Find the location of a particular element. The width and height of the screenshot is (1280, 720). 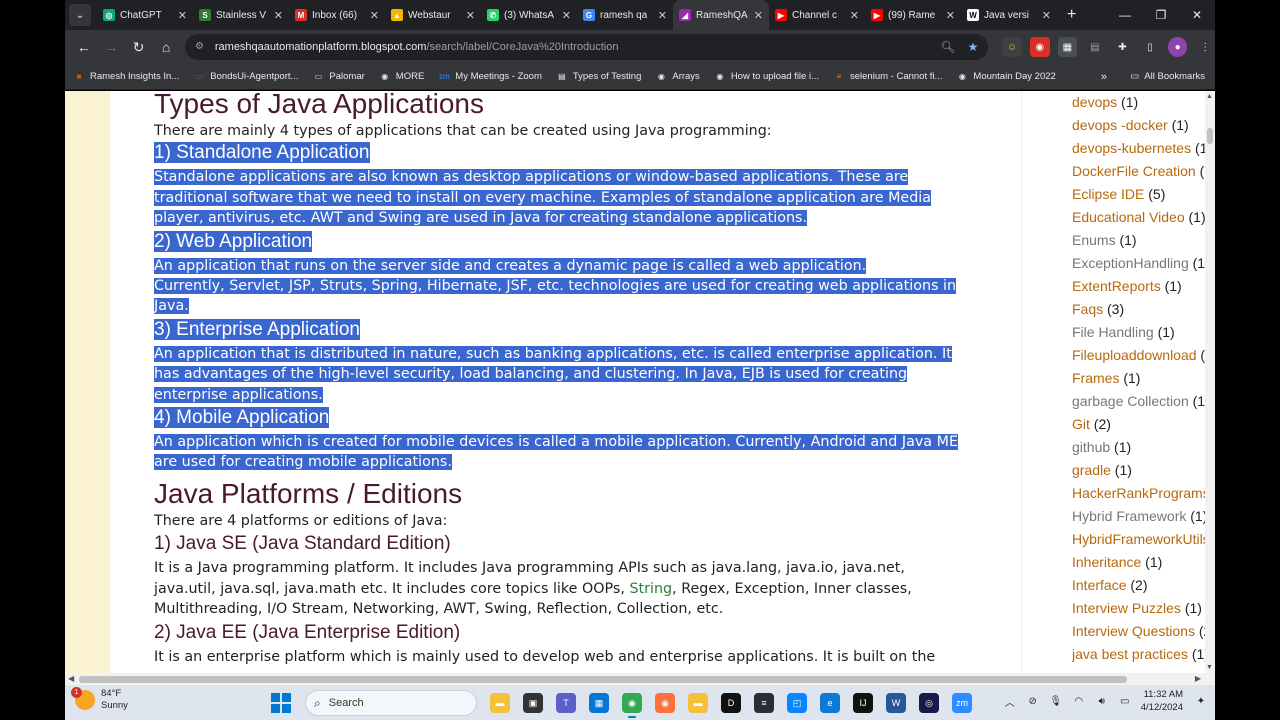

bookmark-item: ◉ MORE is located at coordinates (401, 77).